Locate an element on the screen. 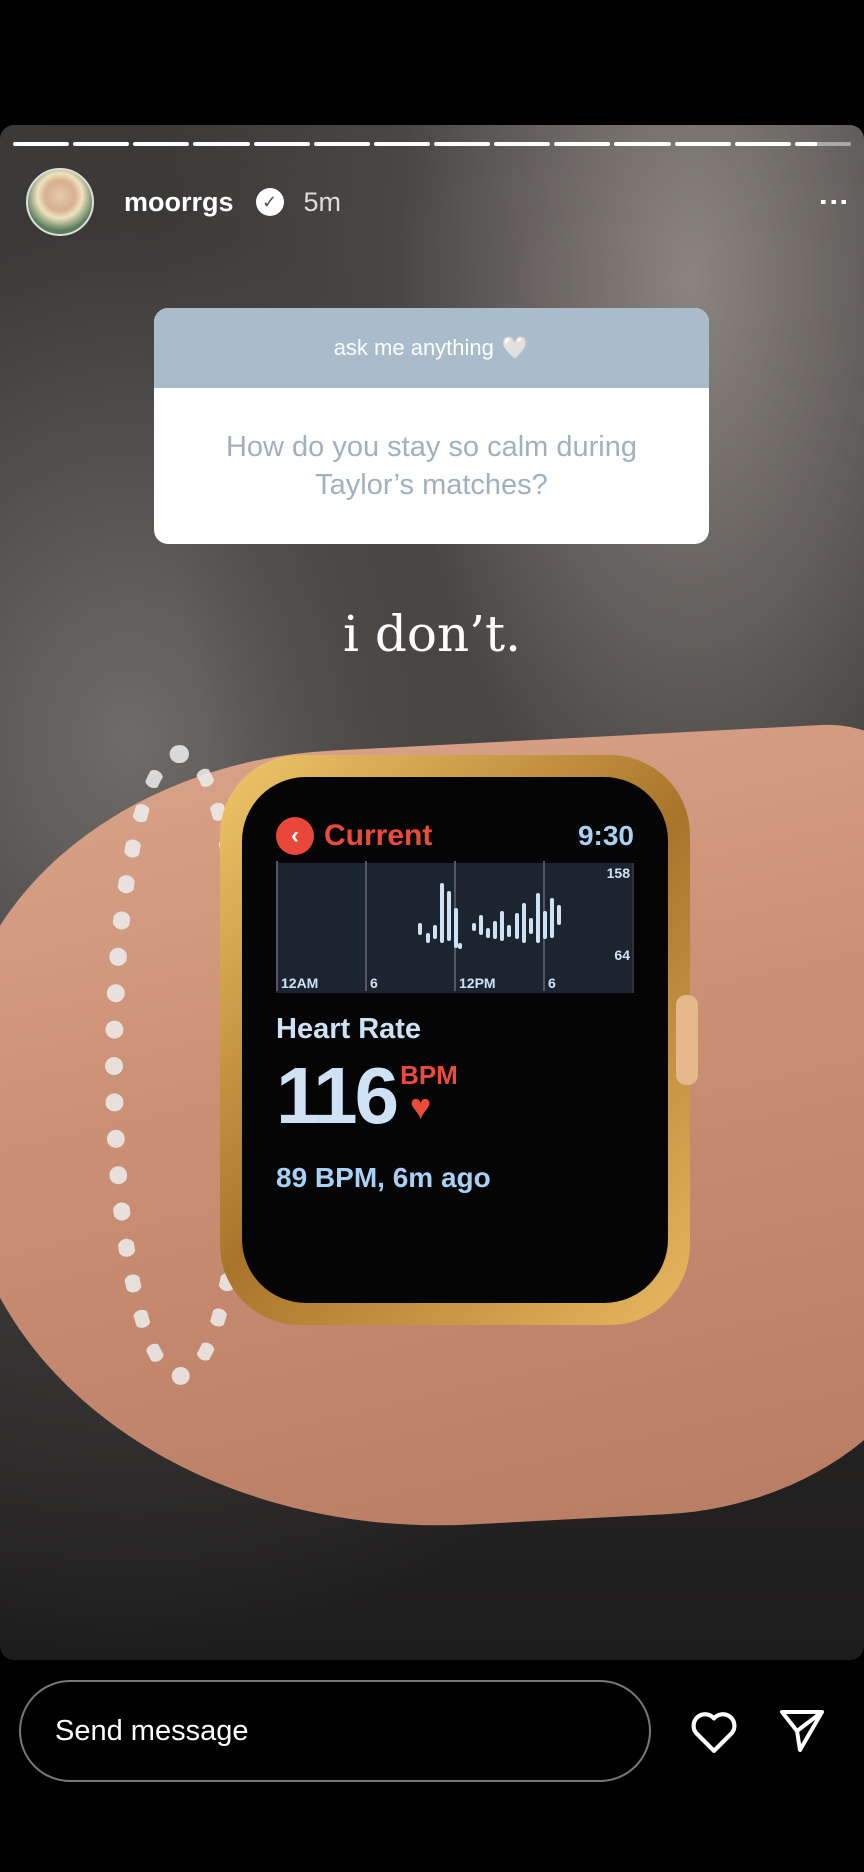 This screenshot has height=1872, width=864. white-heart-icon: 🤍 is located at coordinates (515, 347).